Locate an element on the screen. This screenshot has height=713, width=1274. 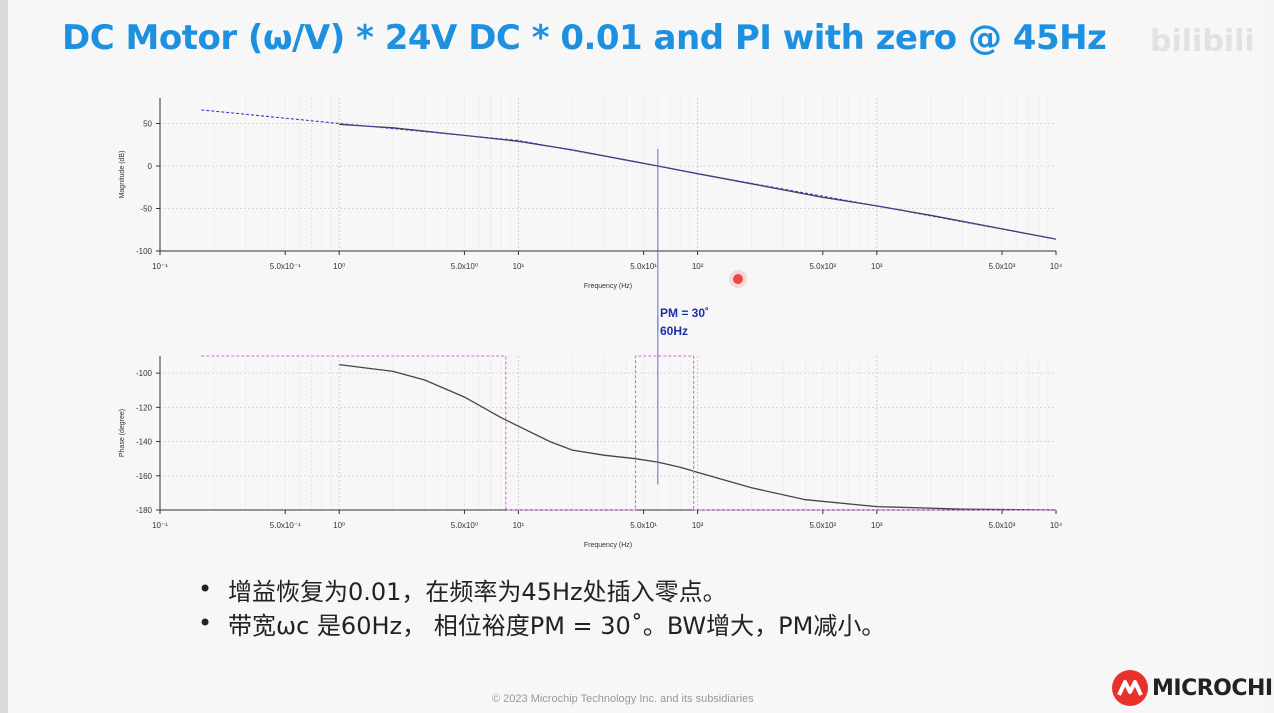
y-tick-label: -120 is located at coordinates (144, 407).